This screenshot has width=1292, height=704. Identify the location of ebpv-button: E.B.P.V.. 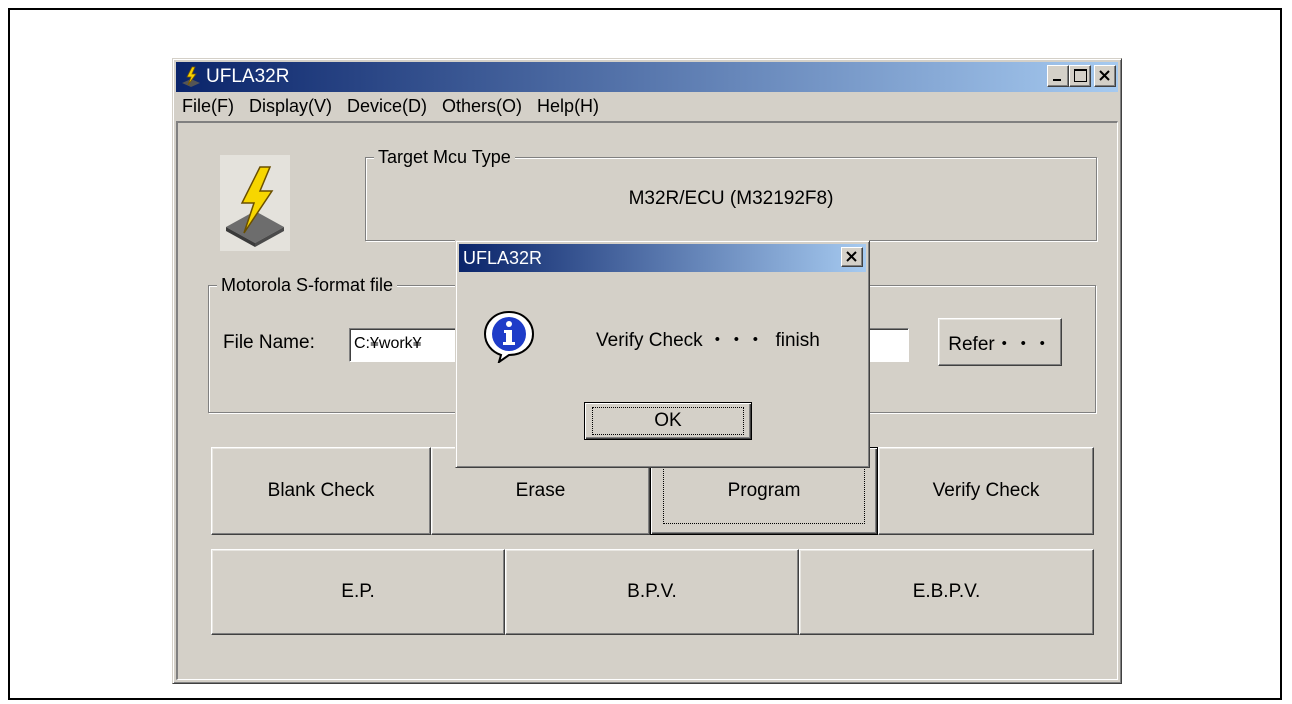
(946, 592).